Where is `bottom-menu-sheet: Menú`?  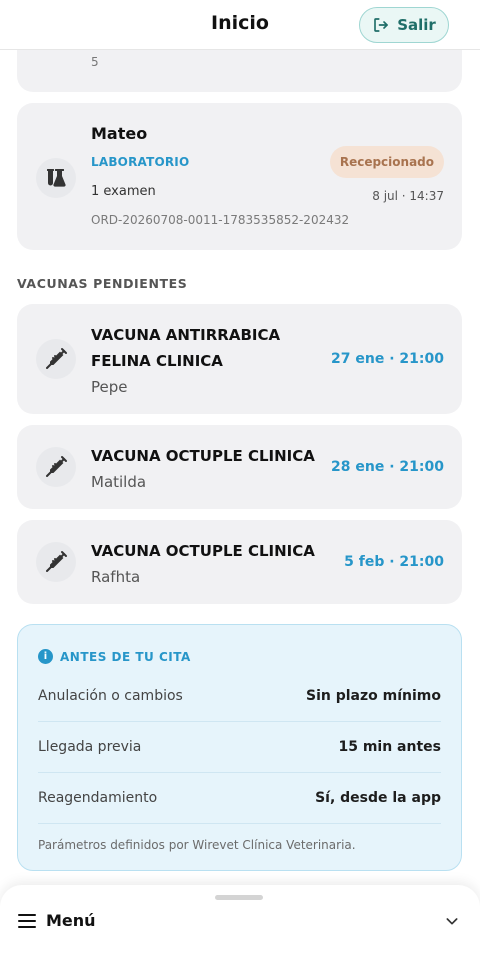 bottom-menu-sheet: Menú is located at coordinates (240, 920).